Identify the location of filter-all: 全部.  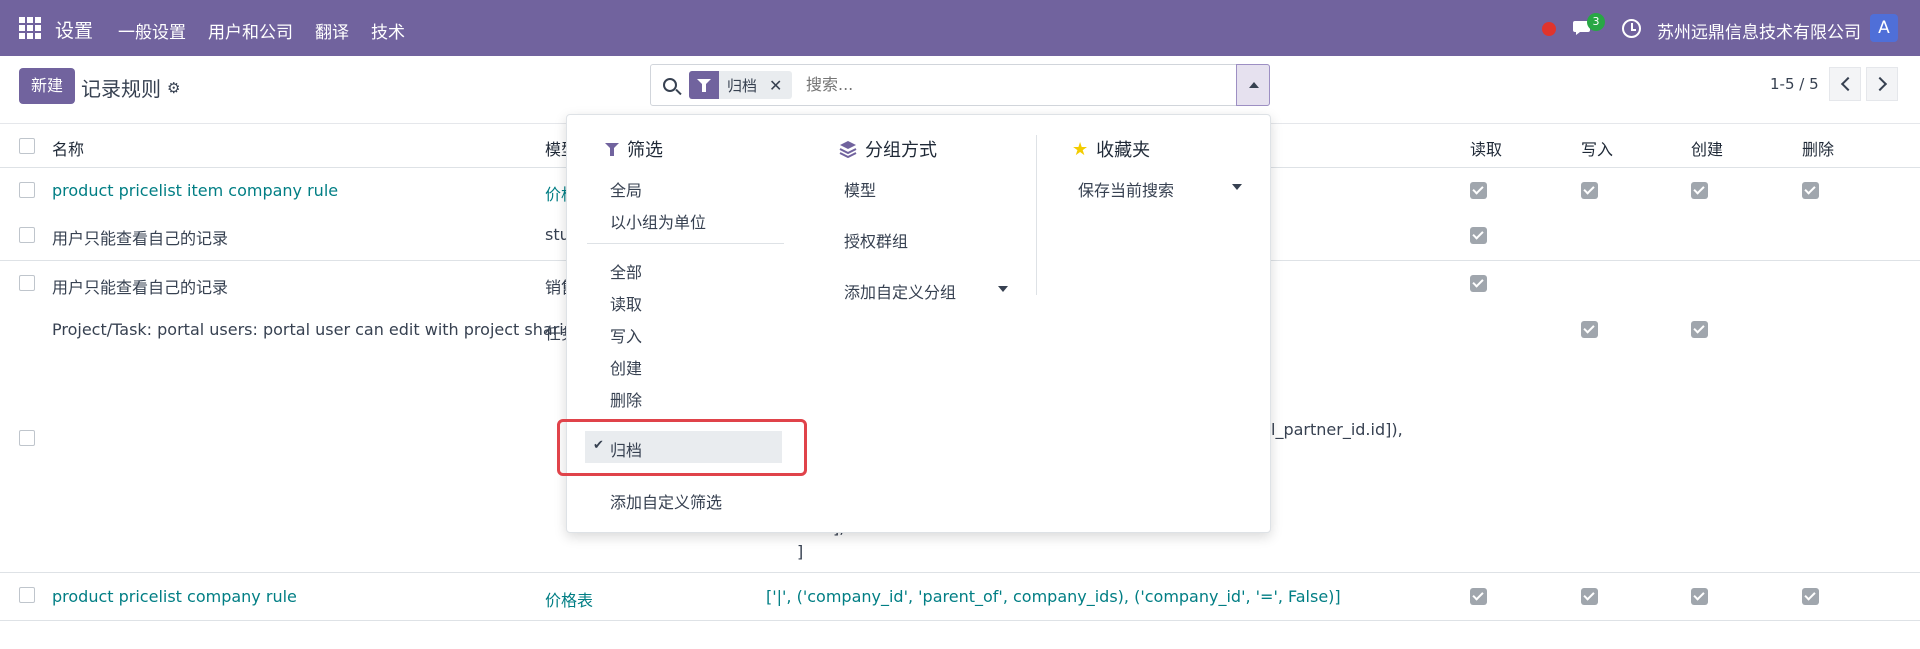
(626, 271).